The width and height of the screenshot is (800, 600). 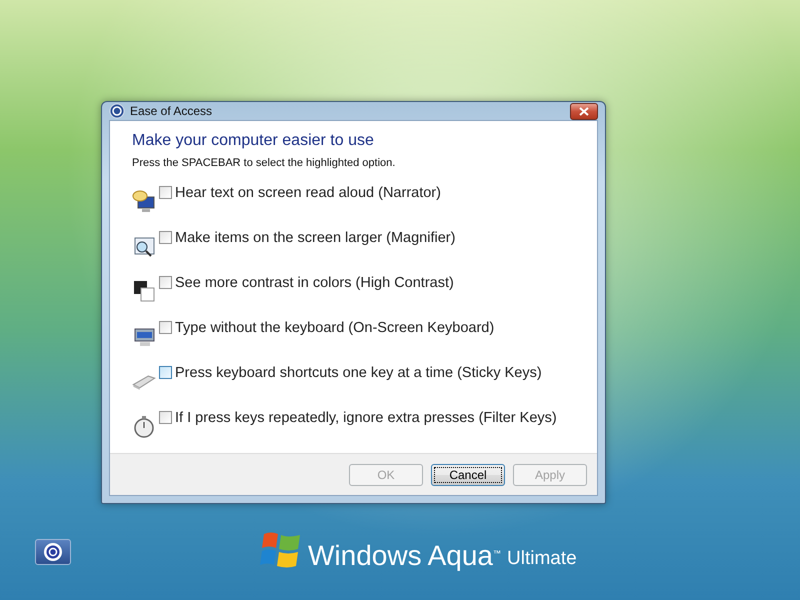 What do you see at coordinates (358, 374) in the screenshot?
I see `option-label: Press keyboard shortcuts one key at a time (Sticky Keys)` at bounding box center [358, 374].